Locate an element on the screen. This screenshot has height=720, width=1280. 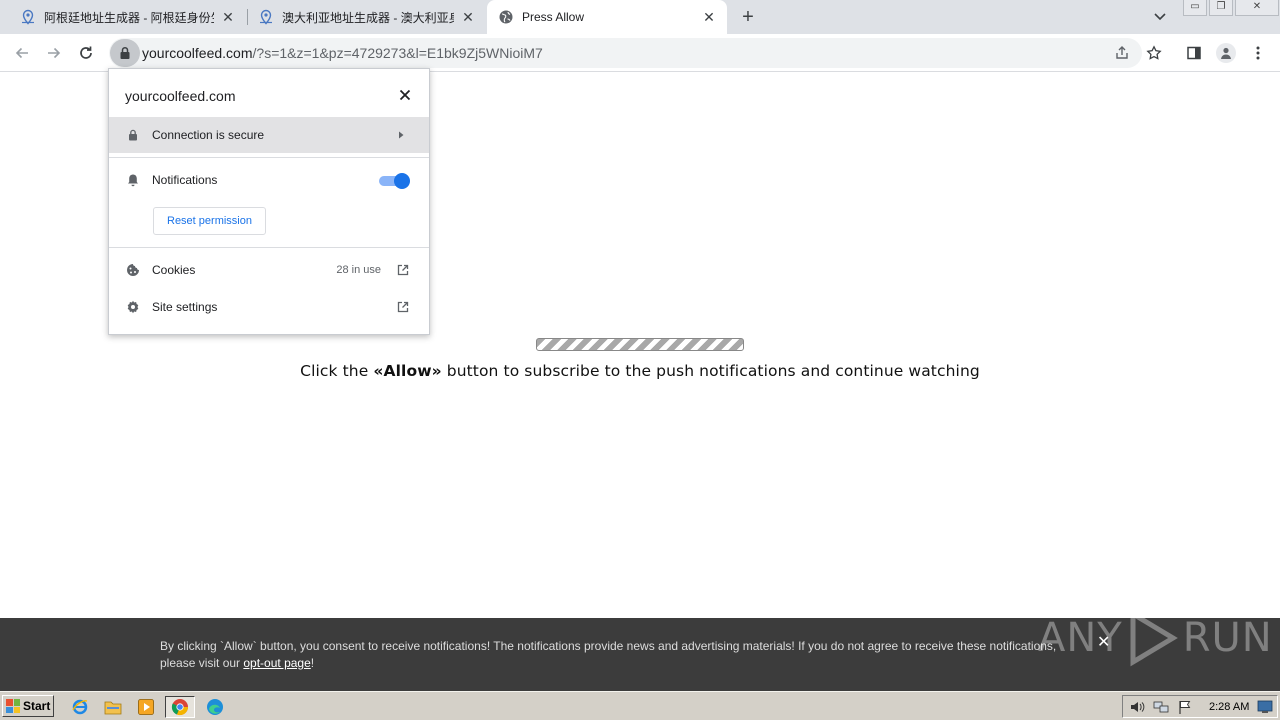
message-text: Click the is located at coordinates (337, 371).